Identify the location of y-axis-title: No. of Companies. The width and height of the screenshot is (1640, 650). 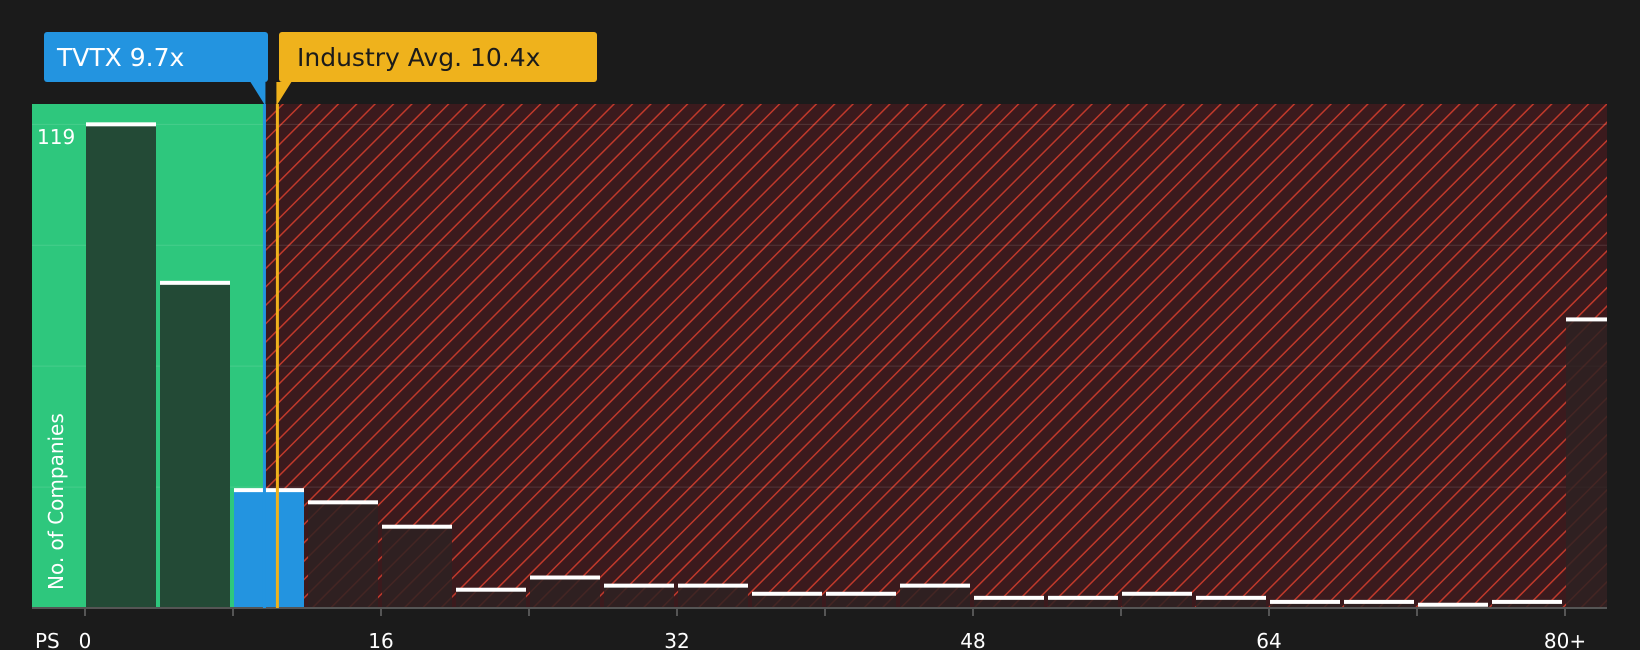
(56, 501).